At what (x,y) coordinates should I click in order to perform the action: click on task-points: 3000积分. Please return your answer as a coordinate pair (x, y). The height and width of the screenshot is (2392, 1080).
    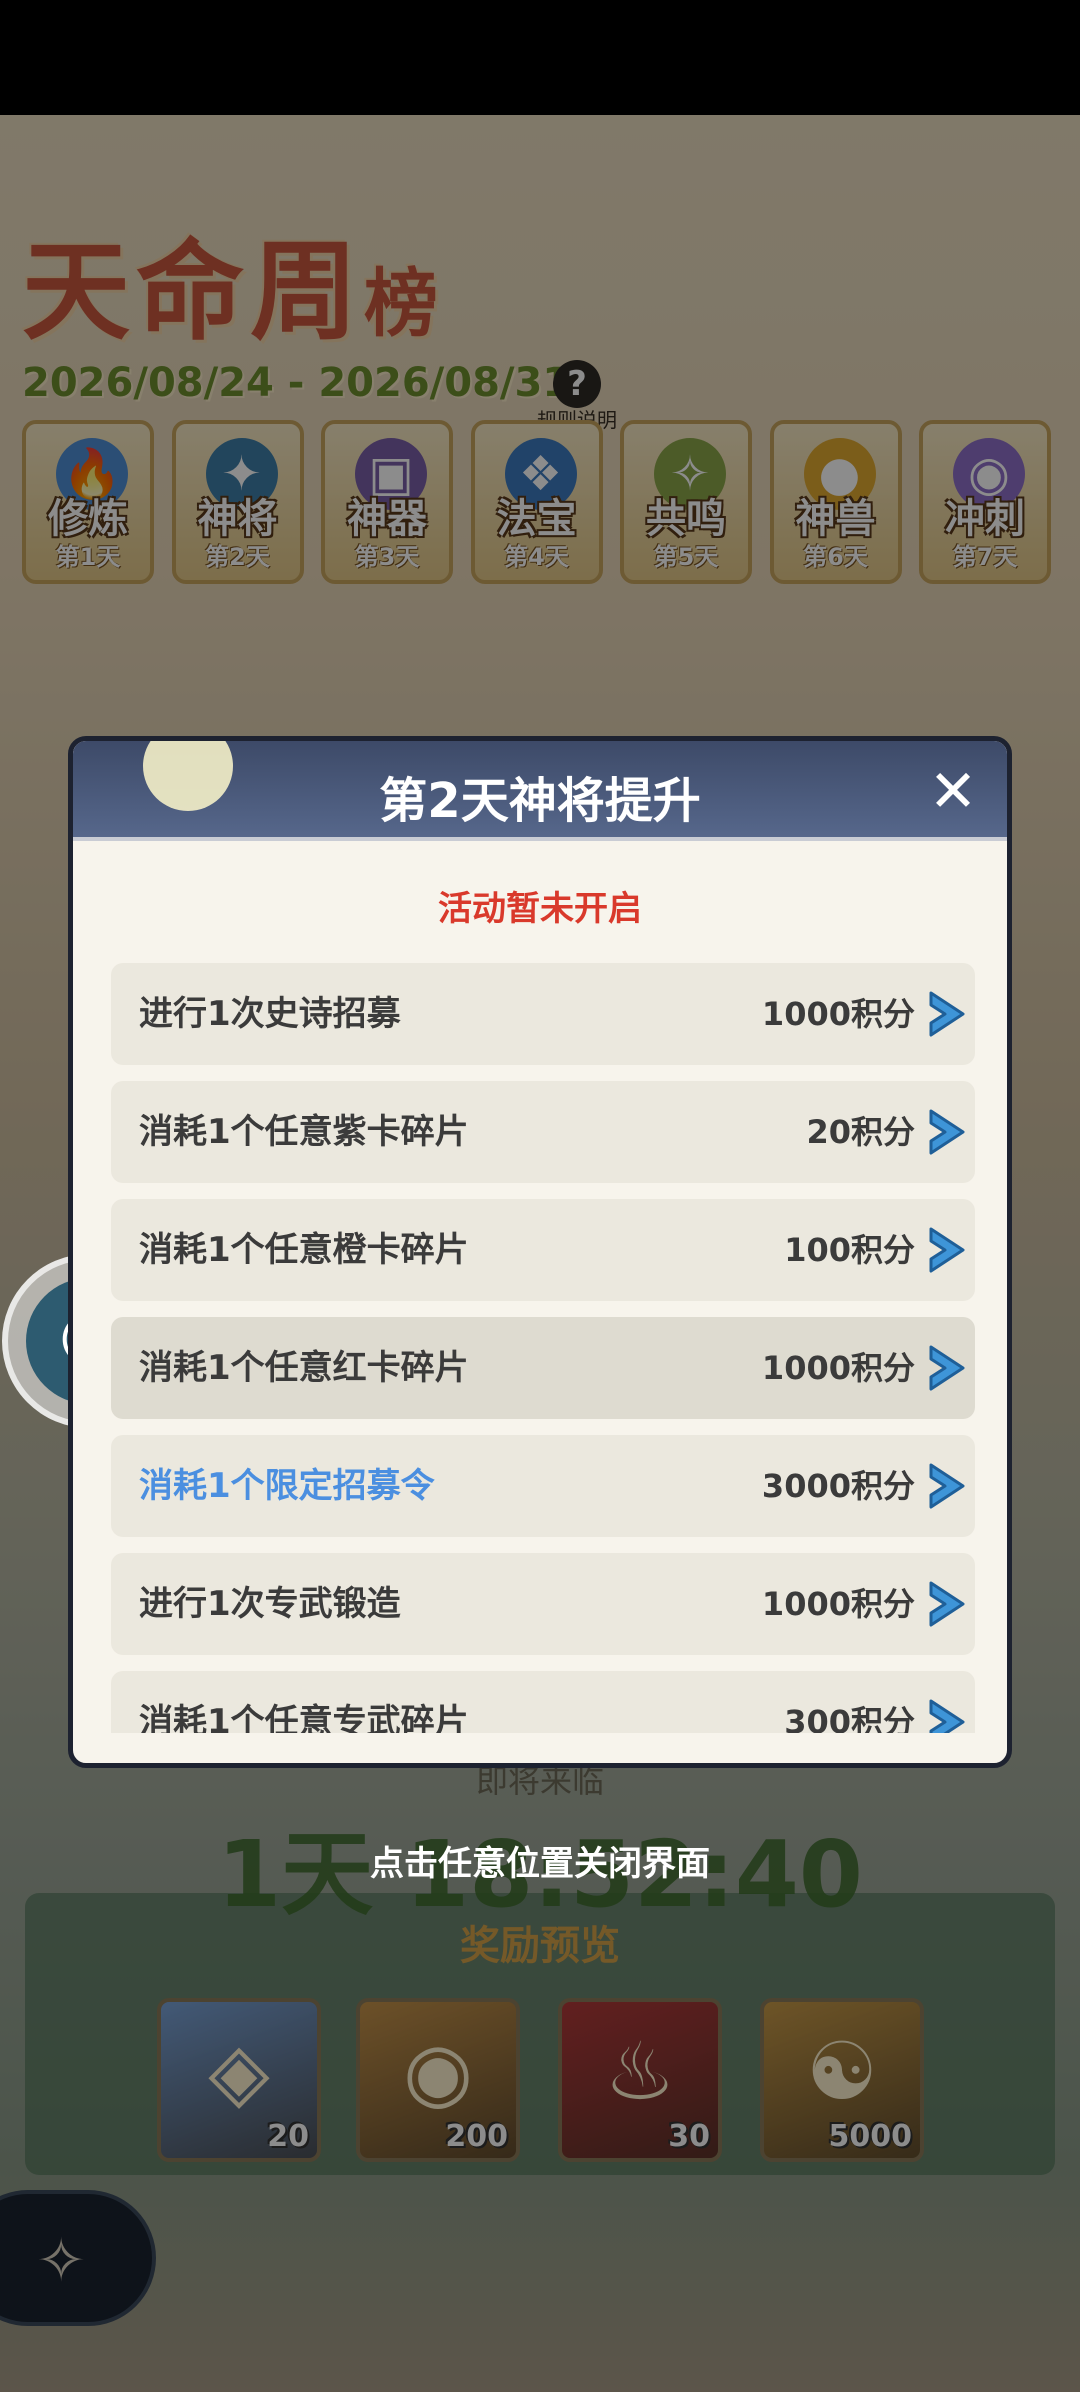
    Looking at the image, I should click on (838, 1486).